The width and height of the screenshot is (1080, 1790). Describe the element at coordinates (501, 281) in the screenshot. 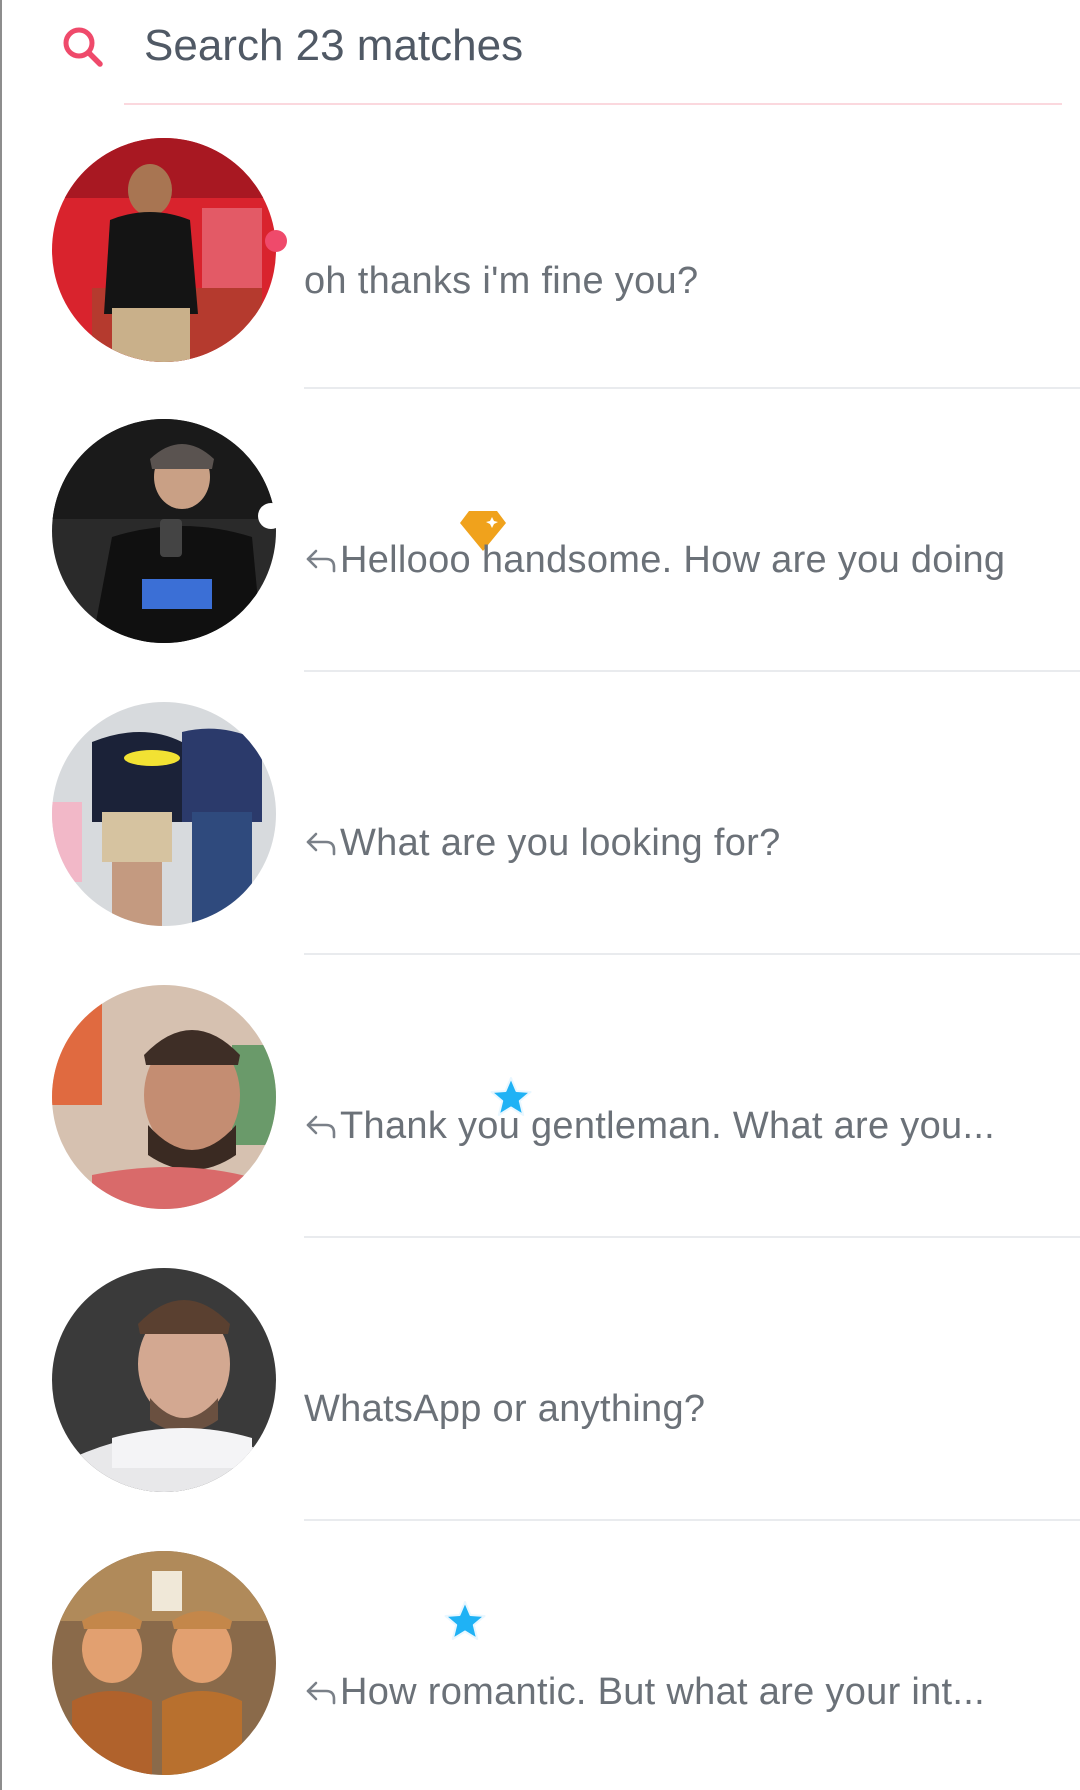

I see `last-message: oh thanks i'm fine you?` at that location.